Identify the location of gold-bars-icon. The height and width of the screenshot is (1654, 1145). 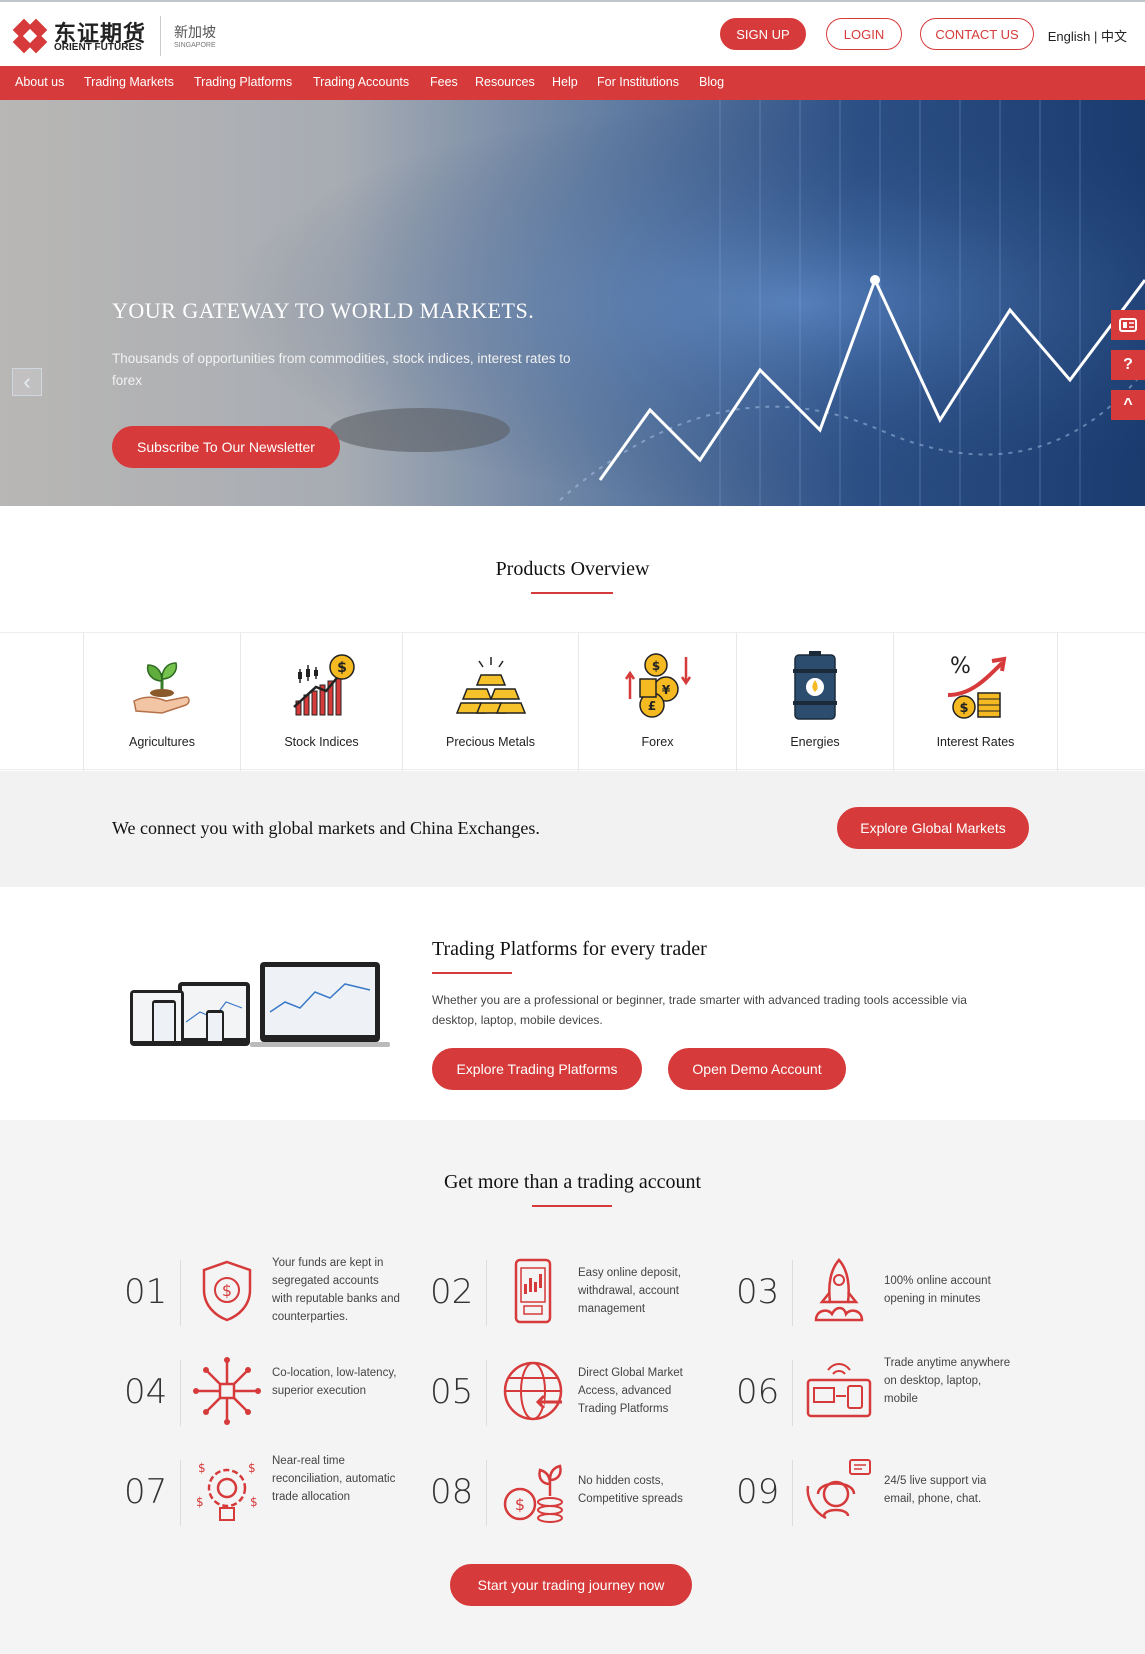
(490, 685).